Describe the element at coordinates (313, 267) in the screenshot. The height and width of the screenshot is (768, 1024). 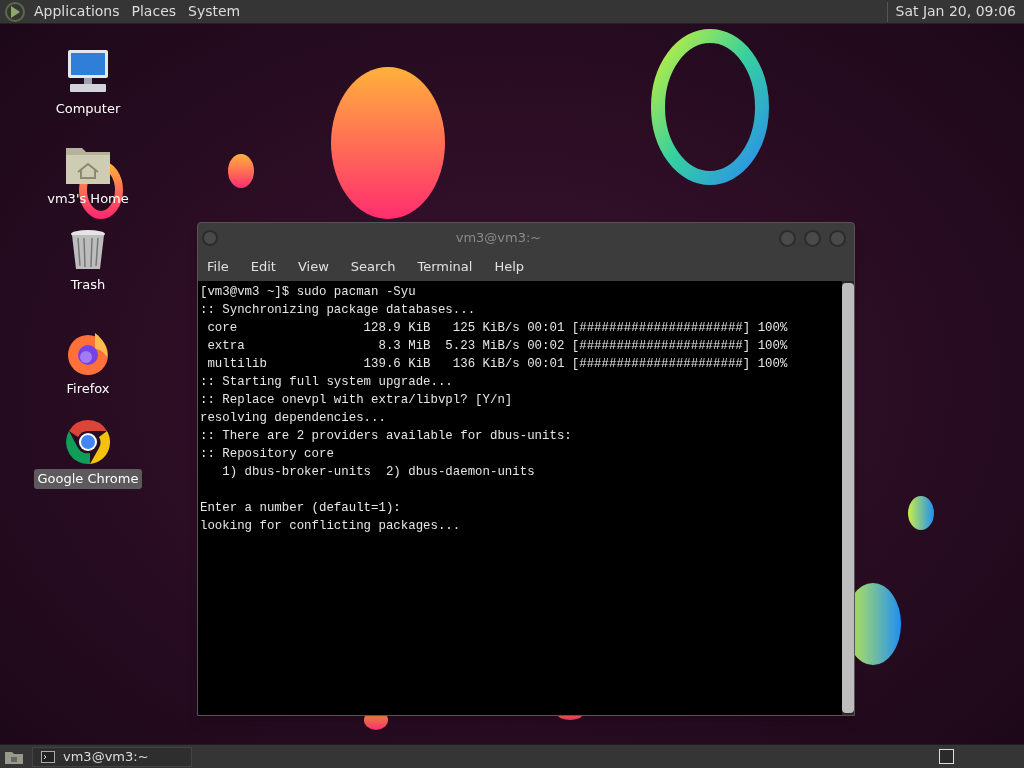
I see `menu-item: View` at that location.